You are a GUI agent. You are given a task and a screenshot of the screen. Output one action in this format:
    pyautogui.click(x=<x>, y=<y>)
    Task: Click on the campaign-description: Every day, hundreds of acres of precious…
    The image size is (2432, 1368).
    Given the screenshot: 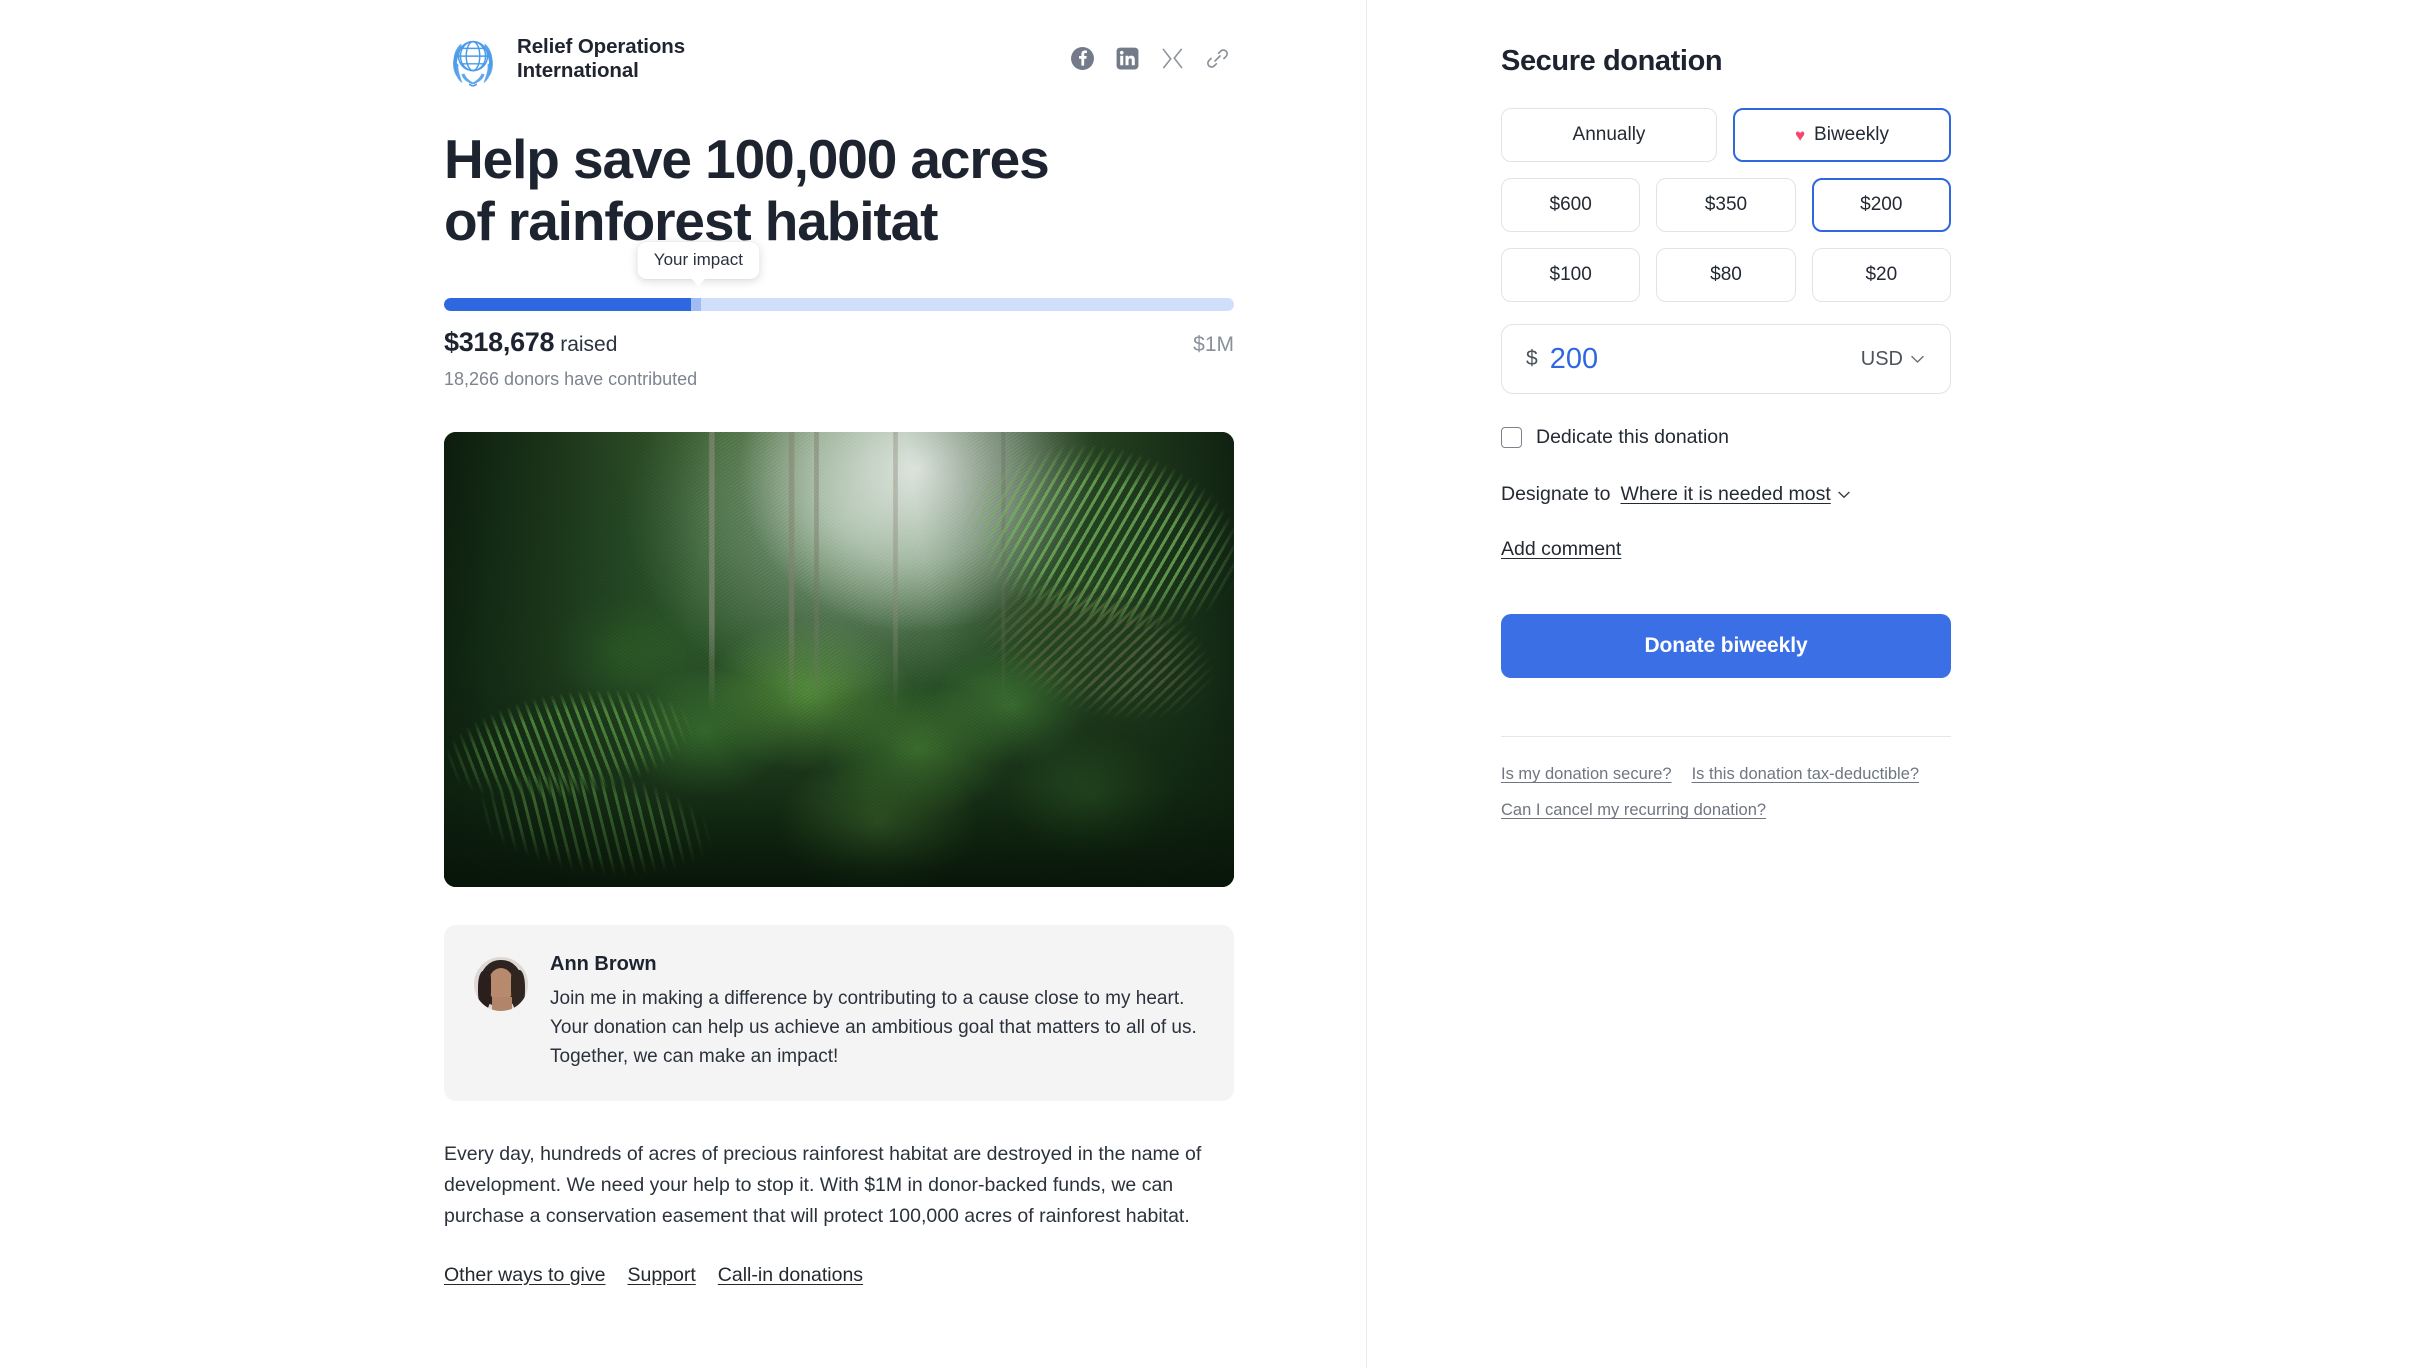 What is the action you would take?
    pyautogui.click(x=823, y=1185)
    